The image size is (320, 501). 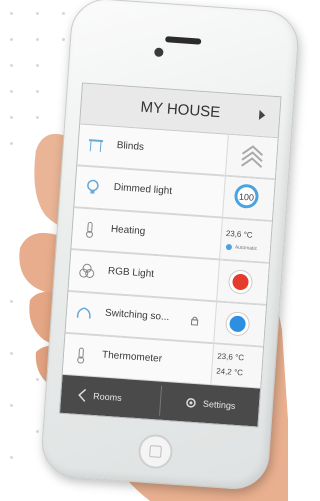 I want to click on rooms-button: Rooms, so click(x=111, y=397).